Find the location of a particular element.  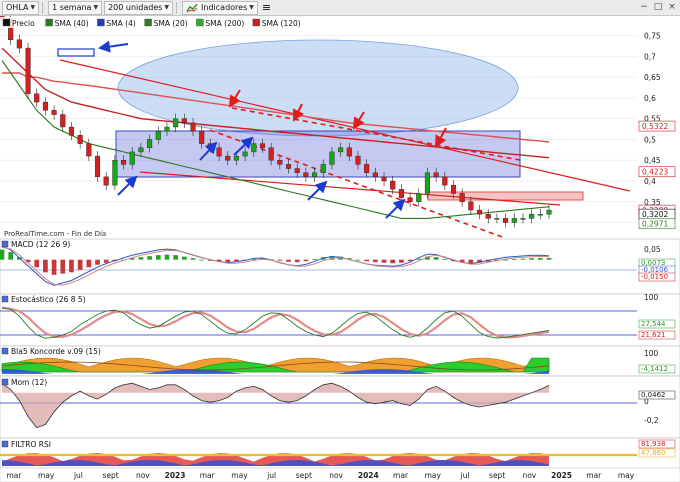

x-tick-label: may is located at coordinates (626, 475).